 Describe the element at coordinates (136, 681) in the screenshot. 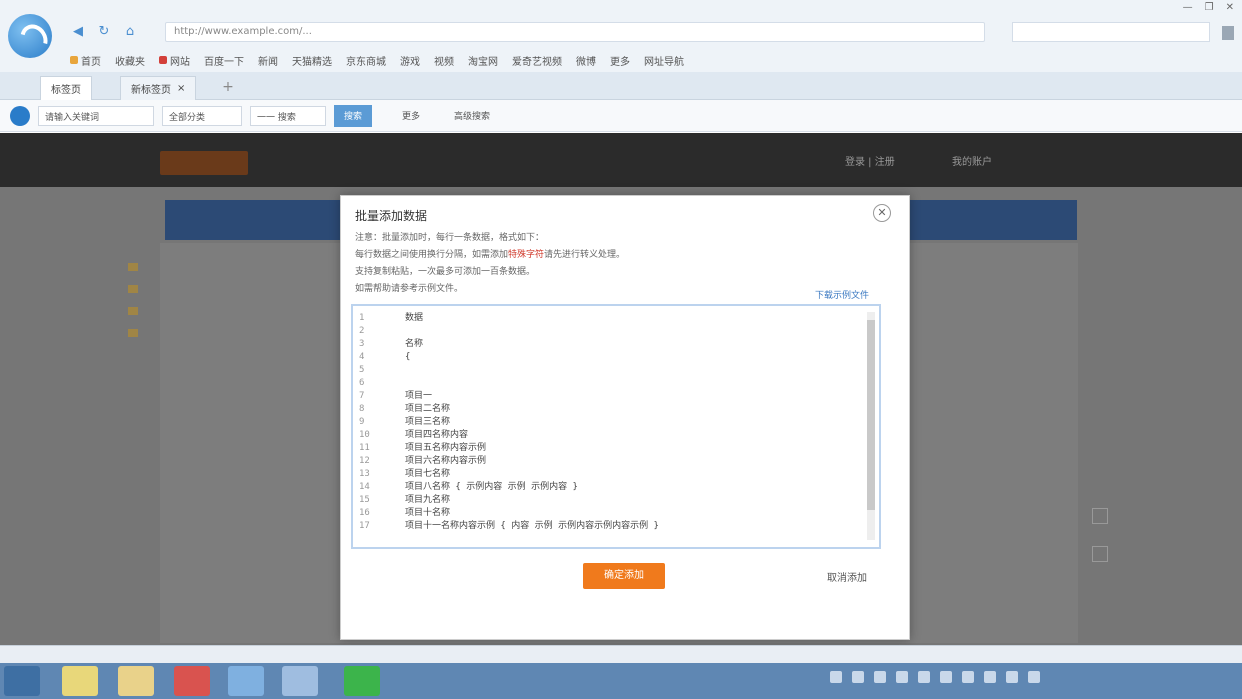

I see `folder-icon` at that location.